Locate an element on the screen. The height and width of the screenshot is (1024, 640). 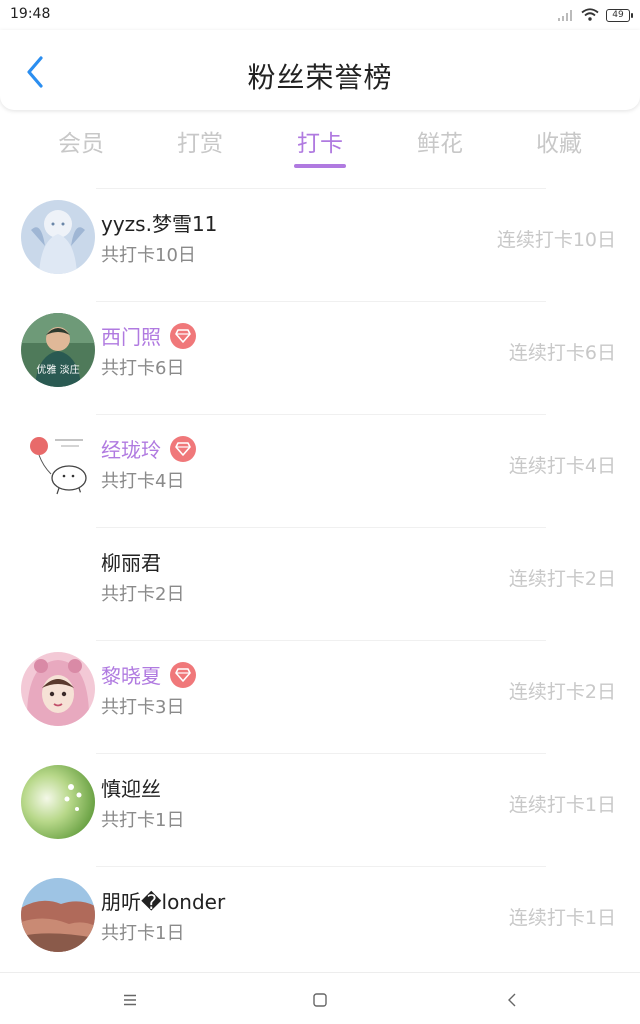
user-name: 慎迎丝 is located at coordinates (131, 789).